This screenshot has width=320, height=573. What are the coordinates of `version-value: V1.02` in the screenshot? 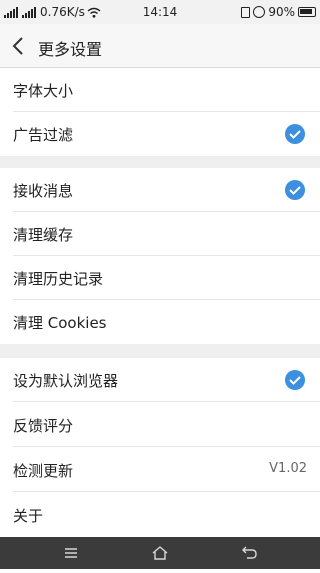 It's located at (288, 468).